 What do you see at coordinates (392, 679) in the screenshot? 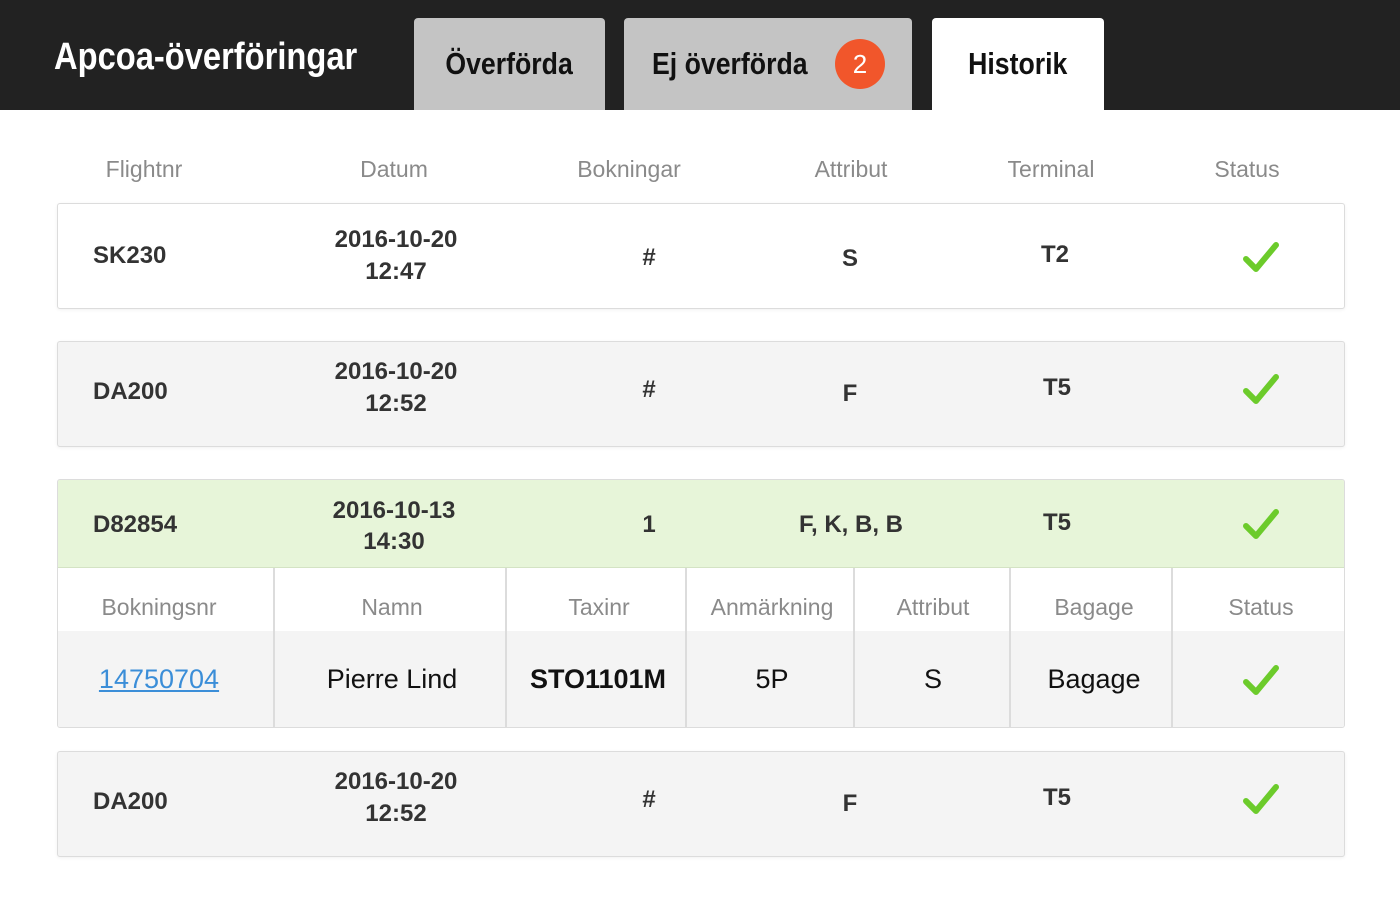
I see `passenger-name: Pierre Lind` at bounding box center [392, 679].